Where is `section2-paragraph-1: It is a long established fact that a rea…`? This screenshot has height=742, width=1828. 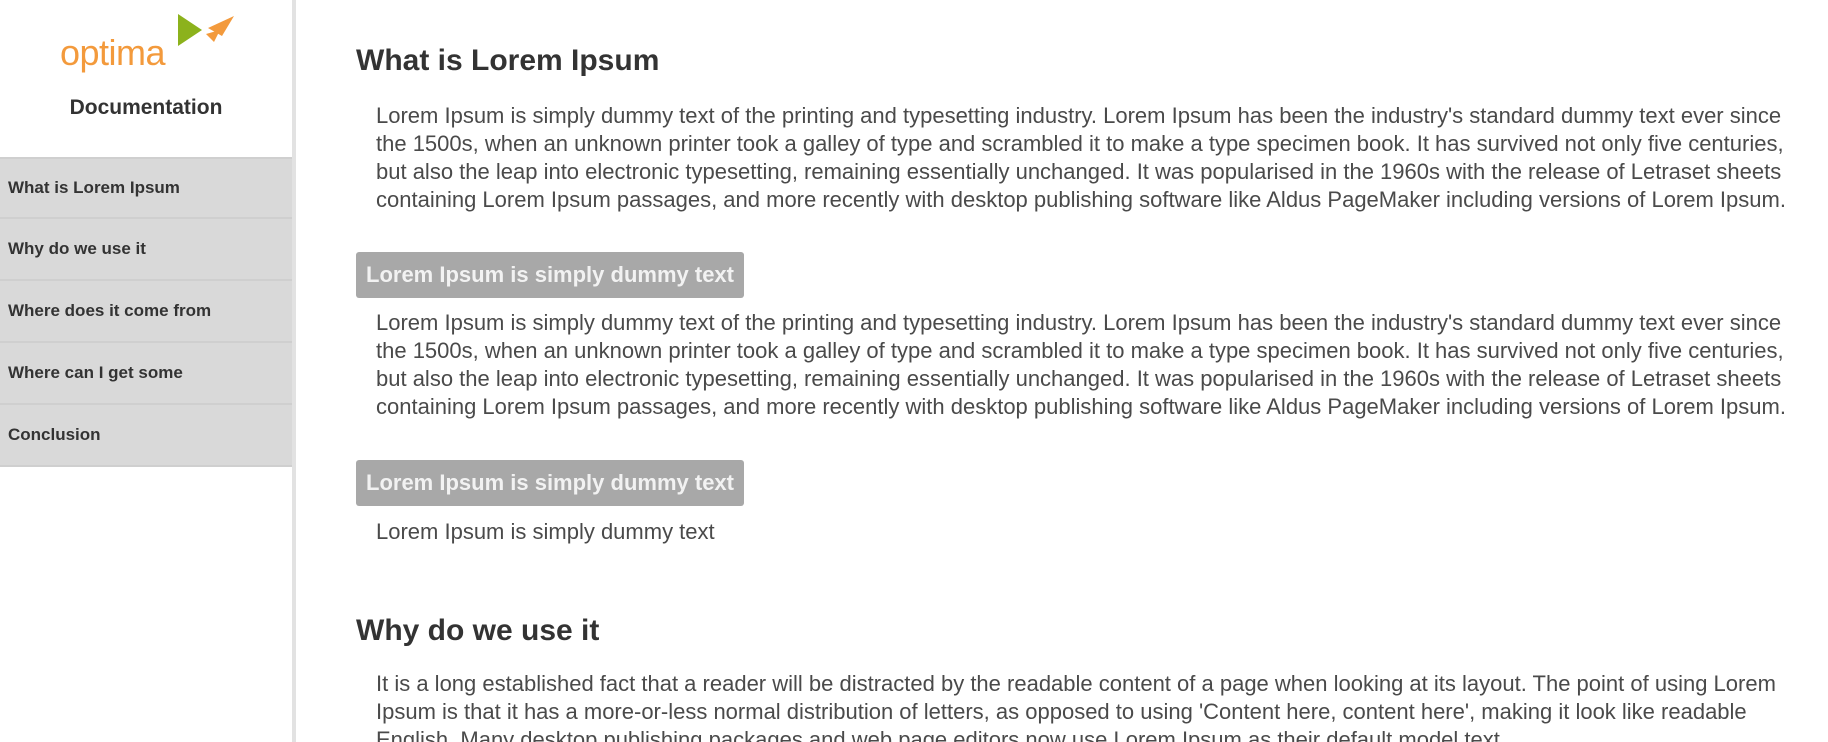 section2-paragraph-1: It is a long established fact that a rea… is located at coordinates (1076, 706).